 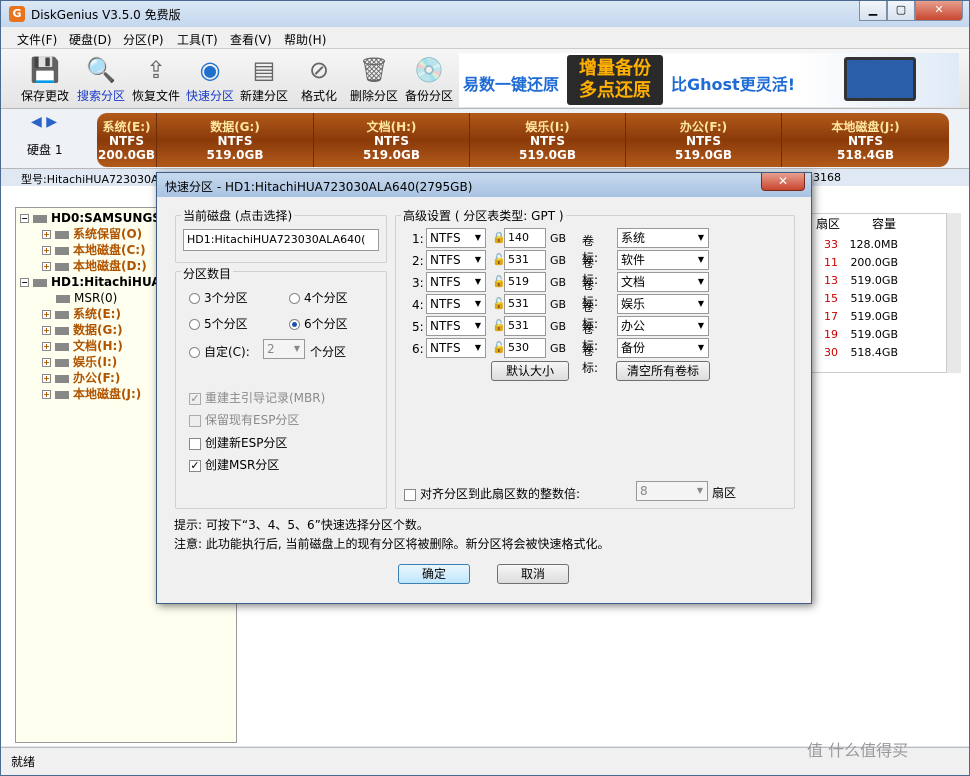 What do you see at coordinates (218, 323) in the screenshot?
I see `radio-5-partitions: 5个分区` at bounding box center [218, 323].